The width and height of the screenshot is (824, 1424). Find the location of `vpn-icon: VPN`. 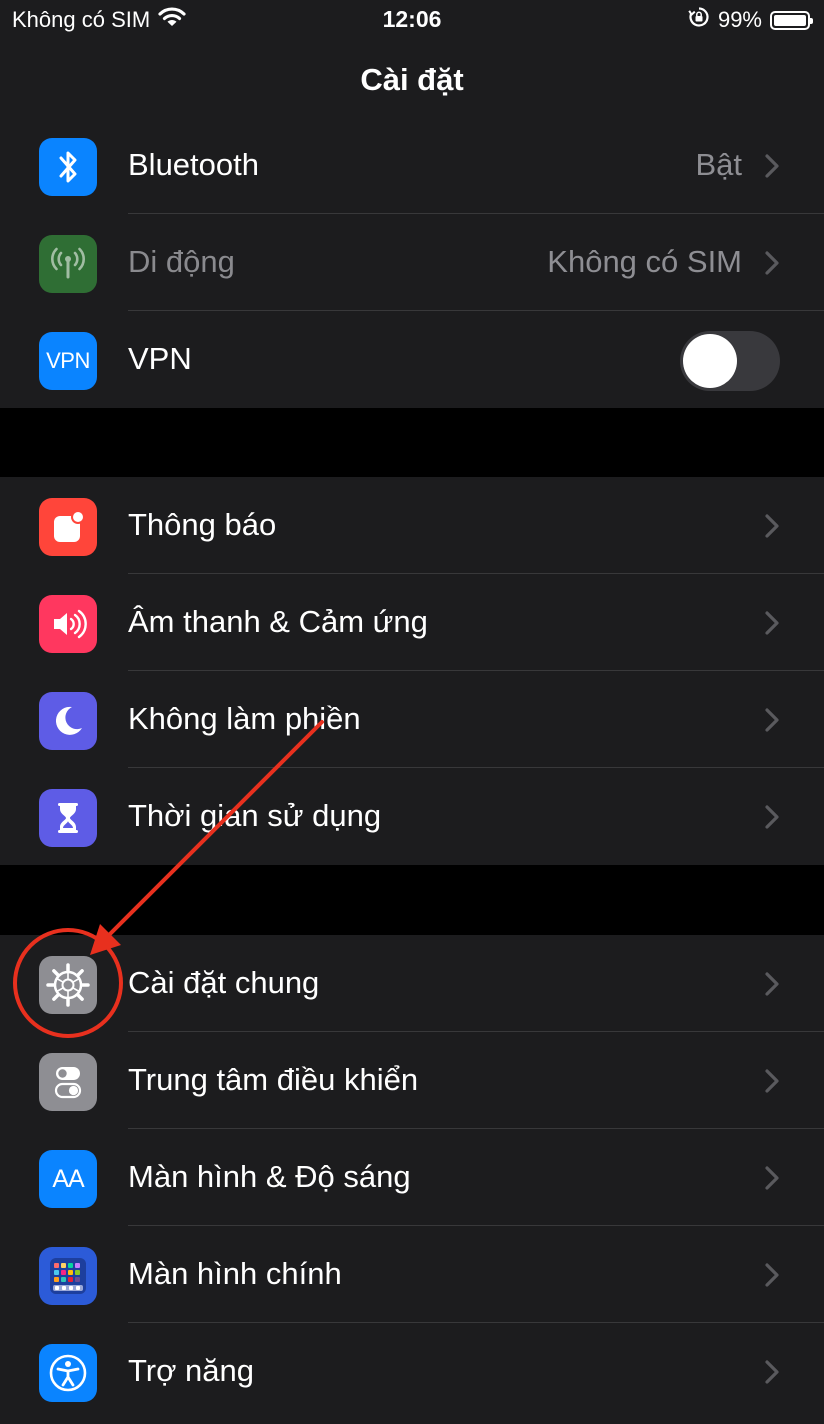

vpn-icon: VPN is located at coordinates (68, 361).